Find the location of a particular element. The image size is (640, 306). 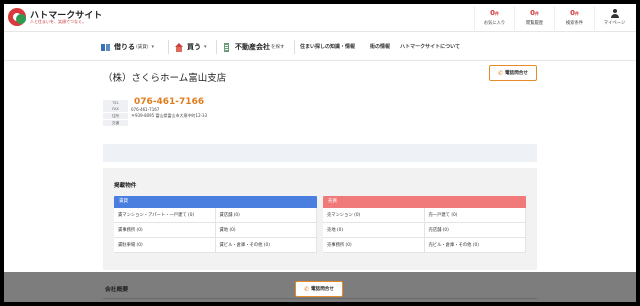

rent-item-other: 賃ビル・倉庫・その他 (0) is located at coordinates (266, 245).